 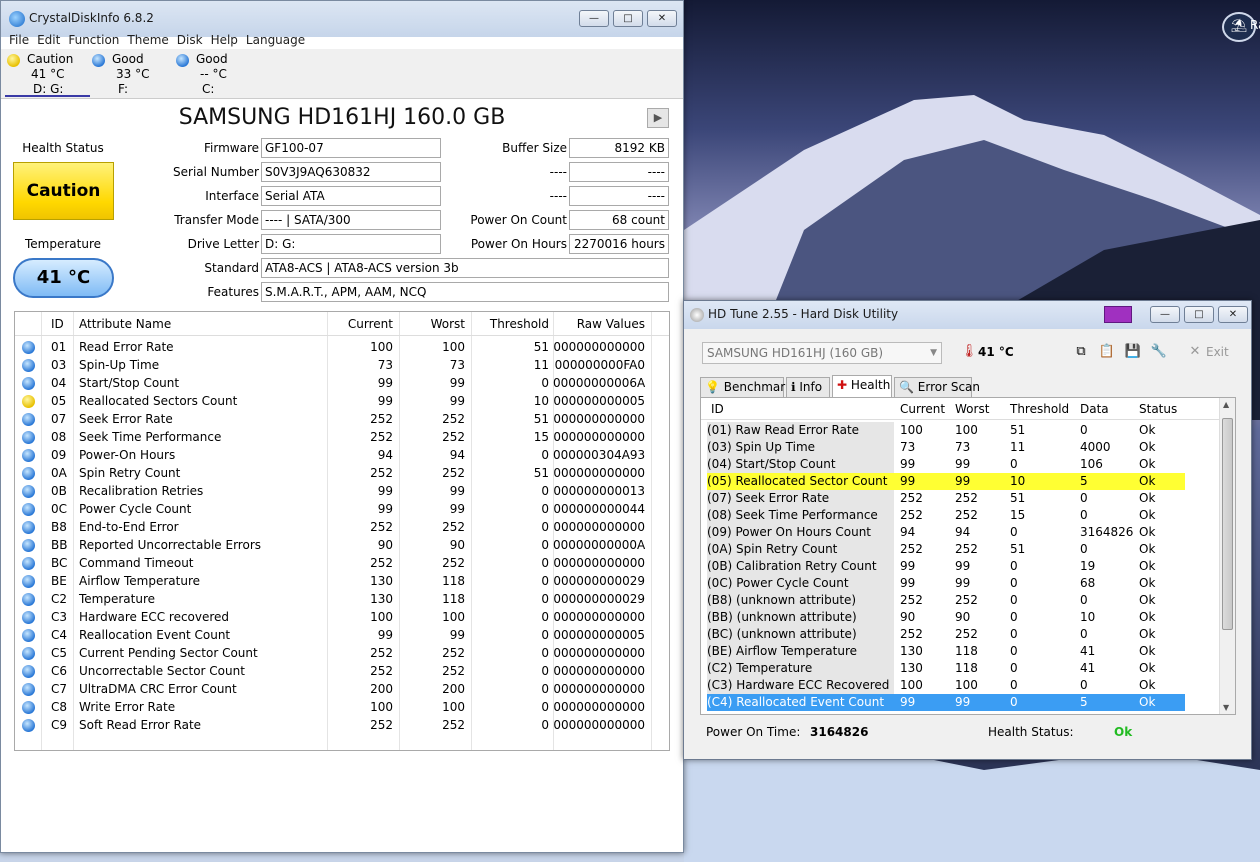 I want to click on attribute-status-icon, so click(x=28, y=653).